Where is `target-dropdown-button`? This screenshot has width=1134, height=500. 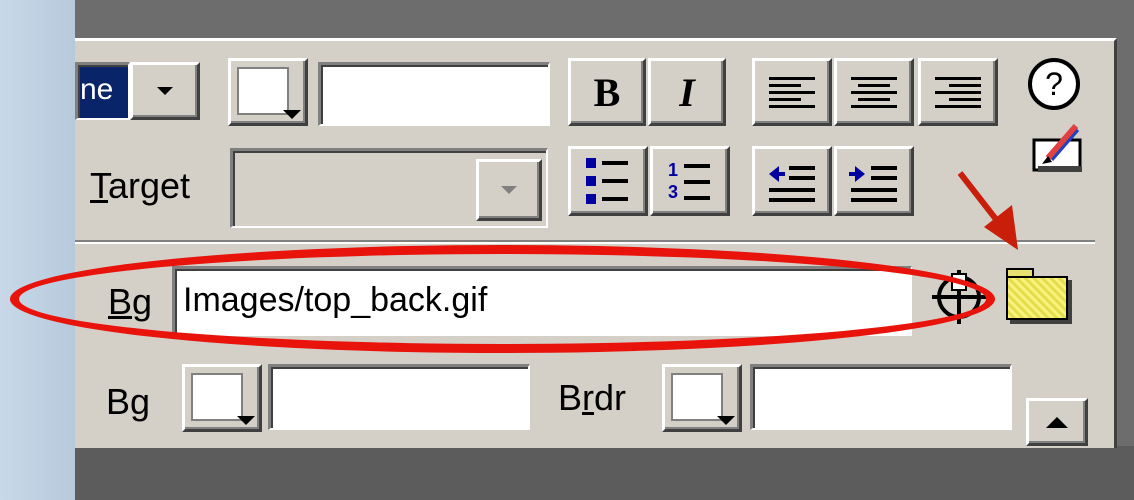 target-dropdown-button is located at coordinates (509, 190).